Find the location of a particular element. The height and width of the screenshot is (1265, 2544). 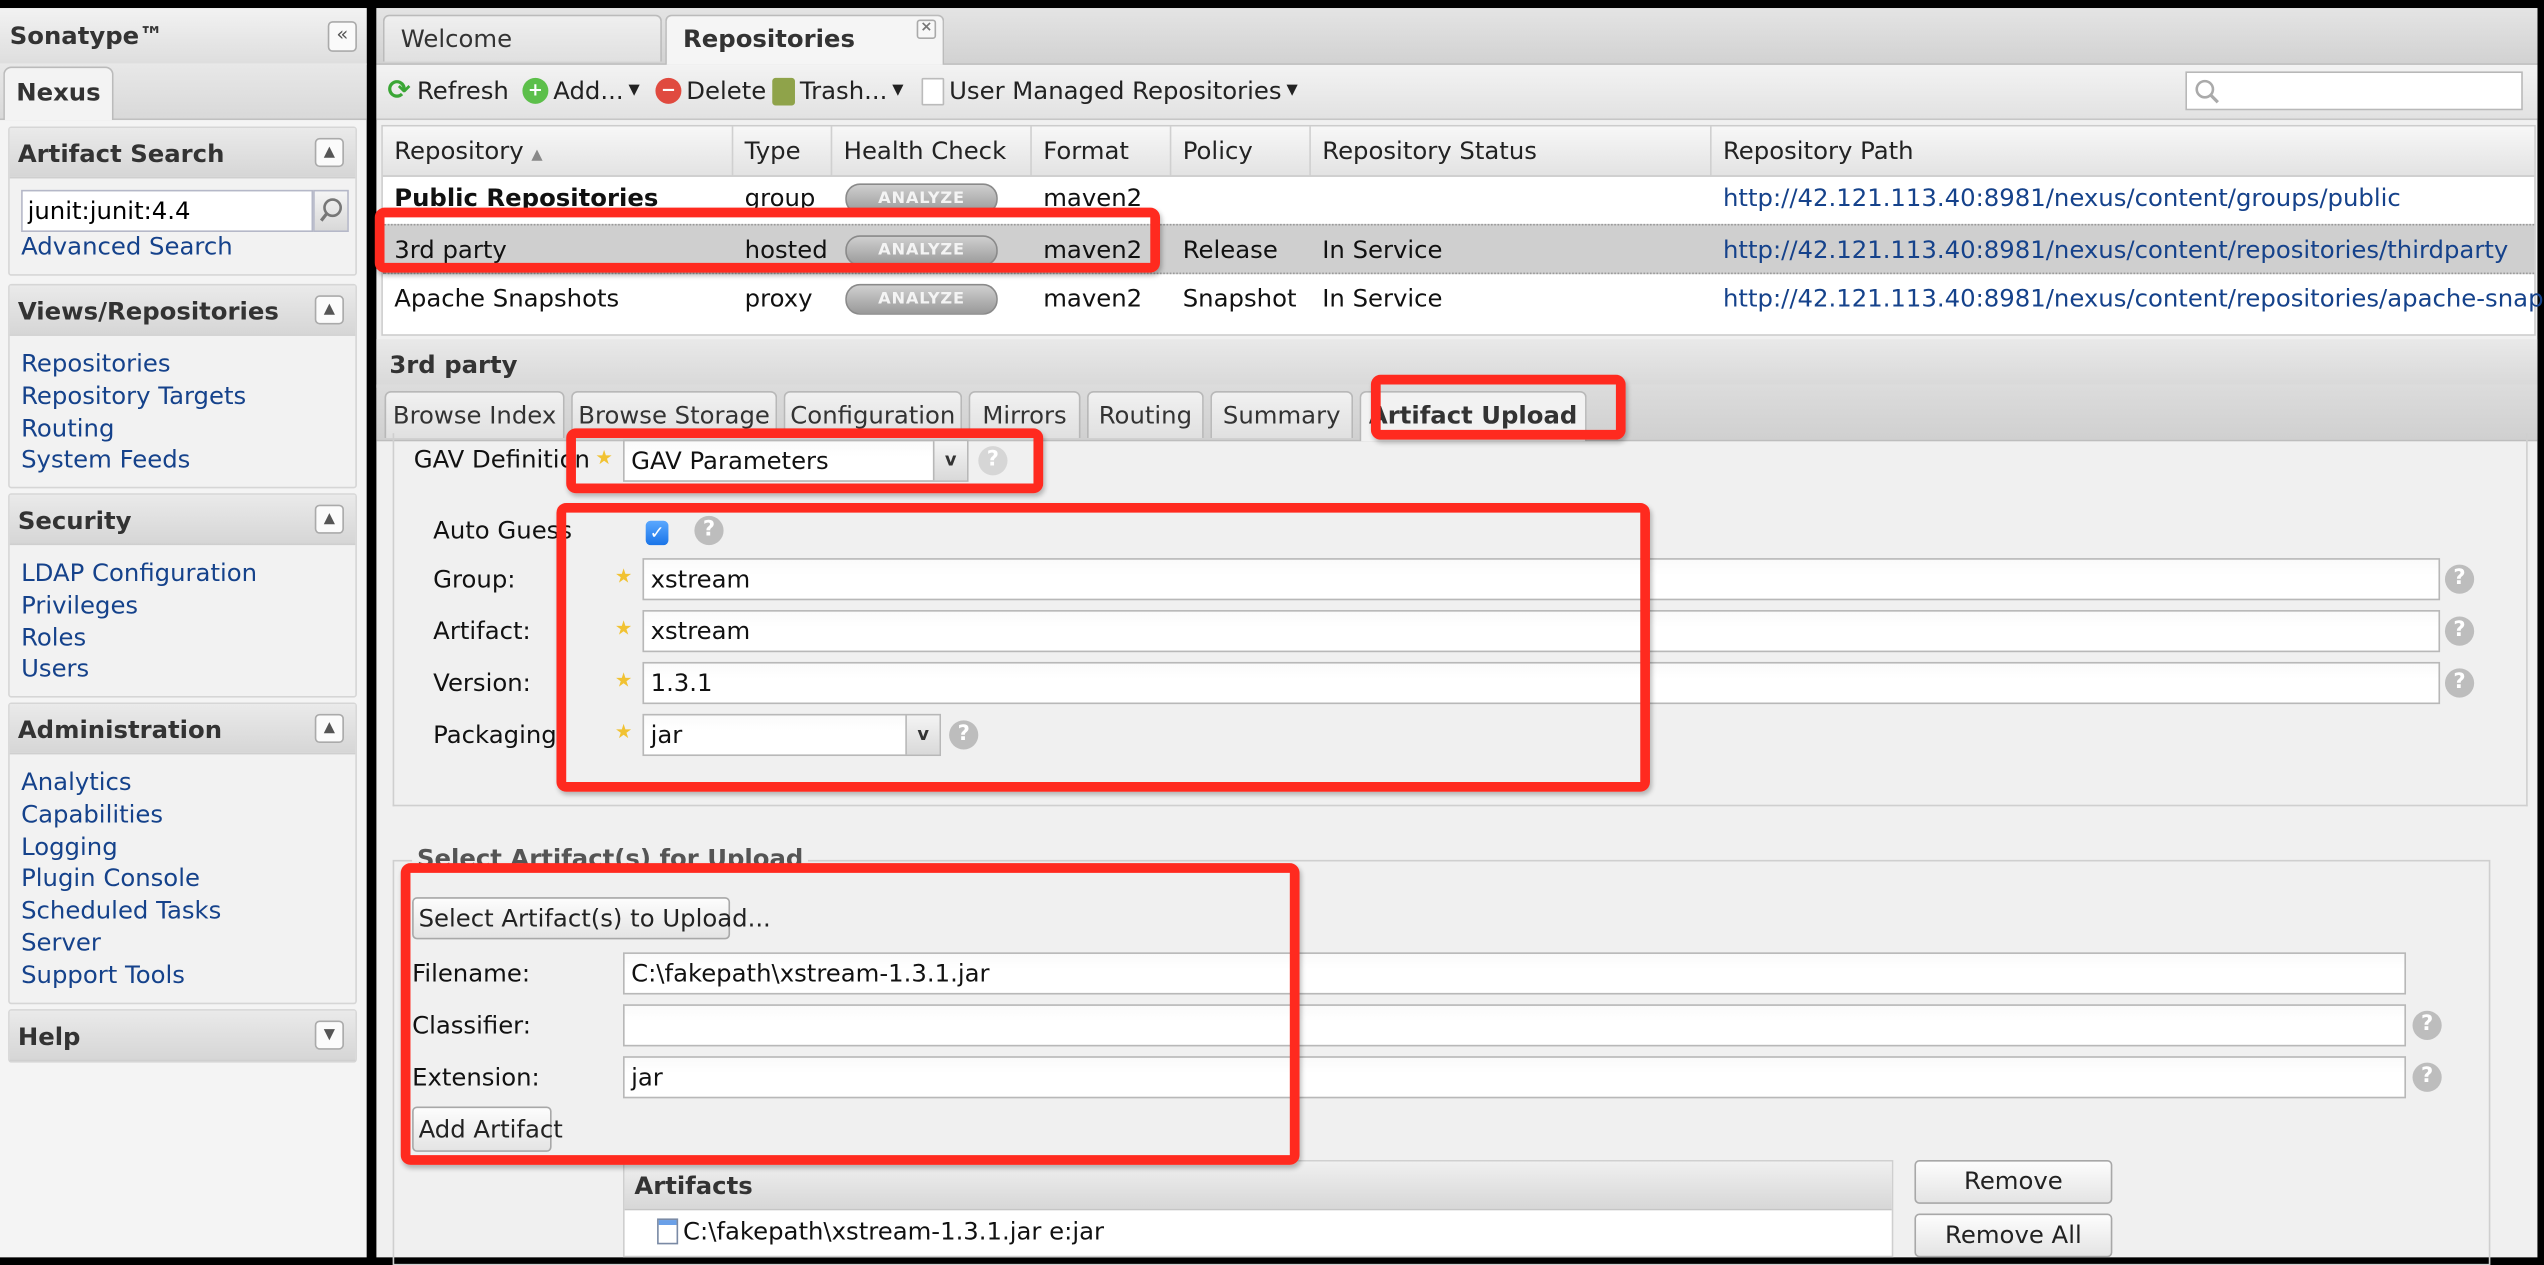

nav-routing: Routing is located at coordinates (182, 429).